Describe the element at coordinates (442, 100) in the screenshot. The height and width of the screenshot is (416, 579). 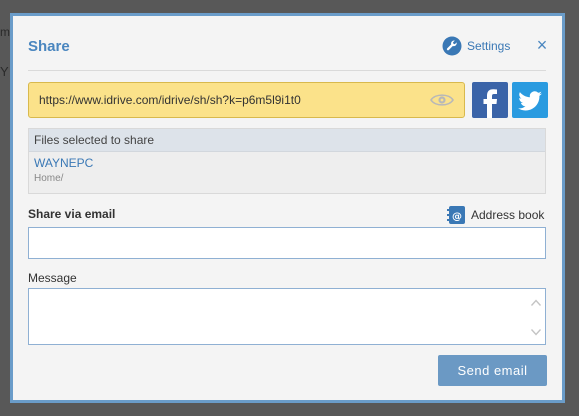
I see `eye-icon` at that location.